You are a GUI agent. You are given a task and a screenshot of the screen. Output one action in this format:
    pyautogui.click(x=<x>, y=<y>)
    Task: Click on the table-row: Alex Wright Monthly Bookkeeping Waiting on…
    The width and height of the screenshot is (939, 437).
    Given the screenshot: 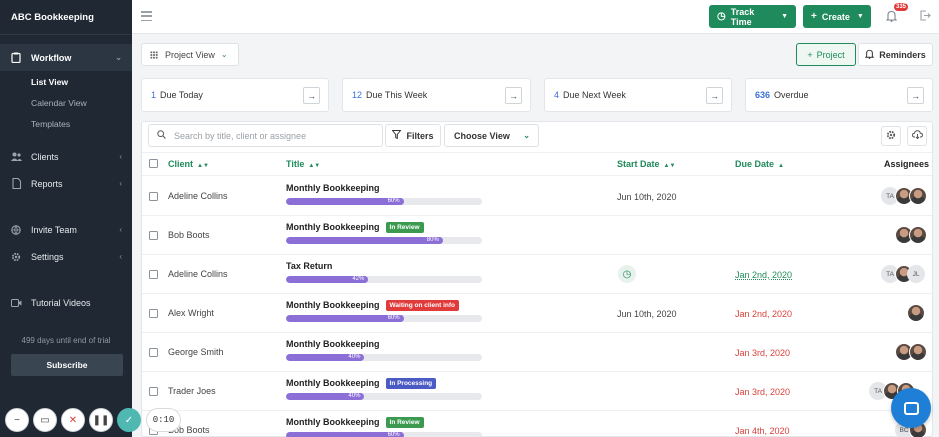 What is the action you would take?
    pyautogui.click(x=537, y=313)
    